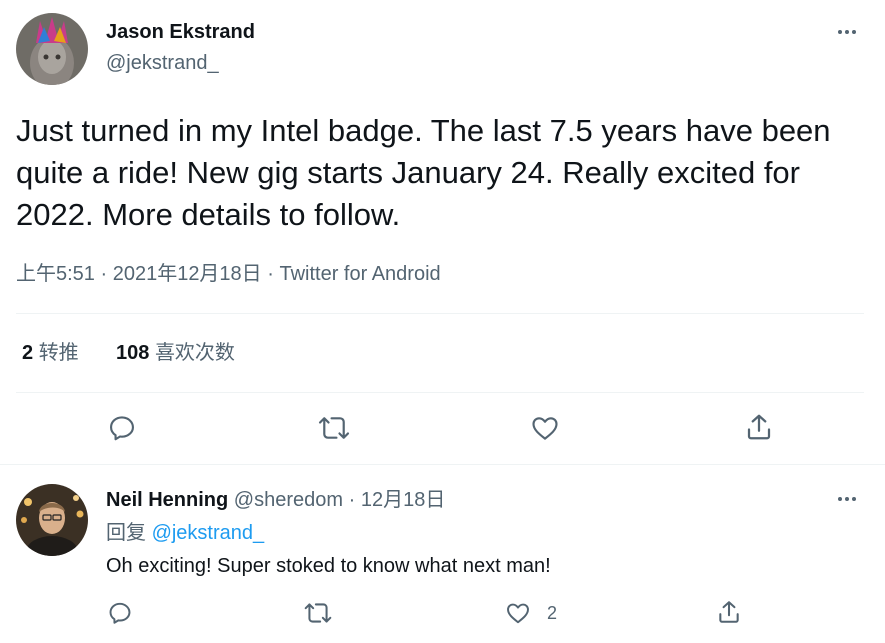  I want to click on reply-more-options-icon, so click(847, 499).